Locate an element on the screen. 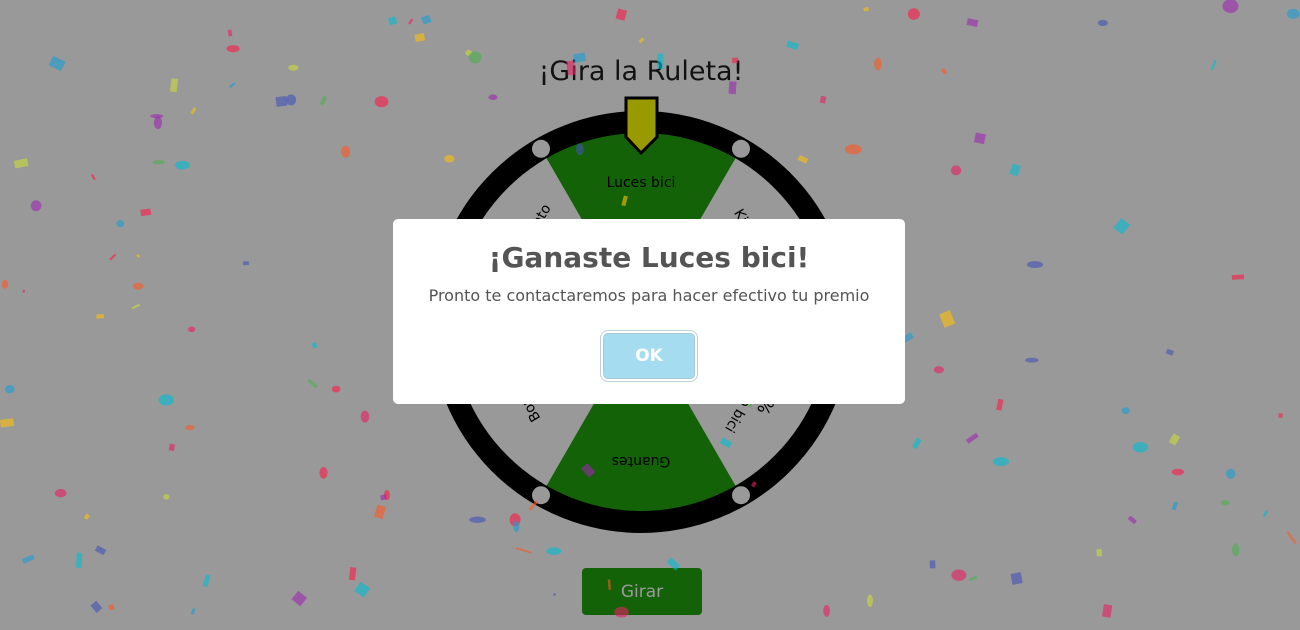 This screenshot has height=630, width=1300. ok-button: OK is located at coordinates (649, 356).